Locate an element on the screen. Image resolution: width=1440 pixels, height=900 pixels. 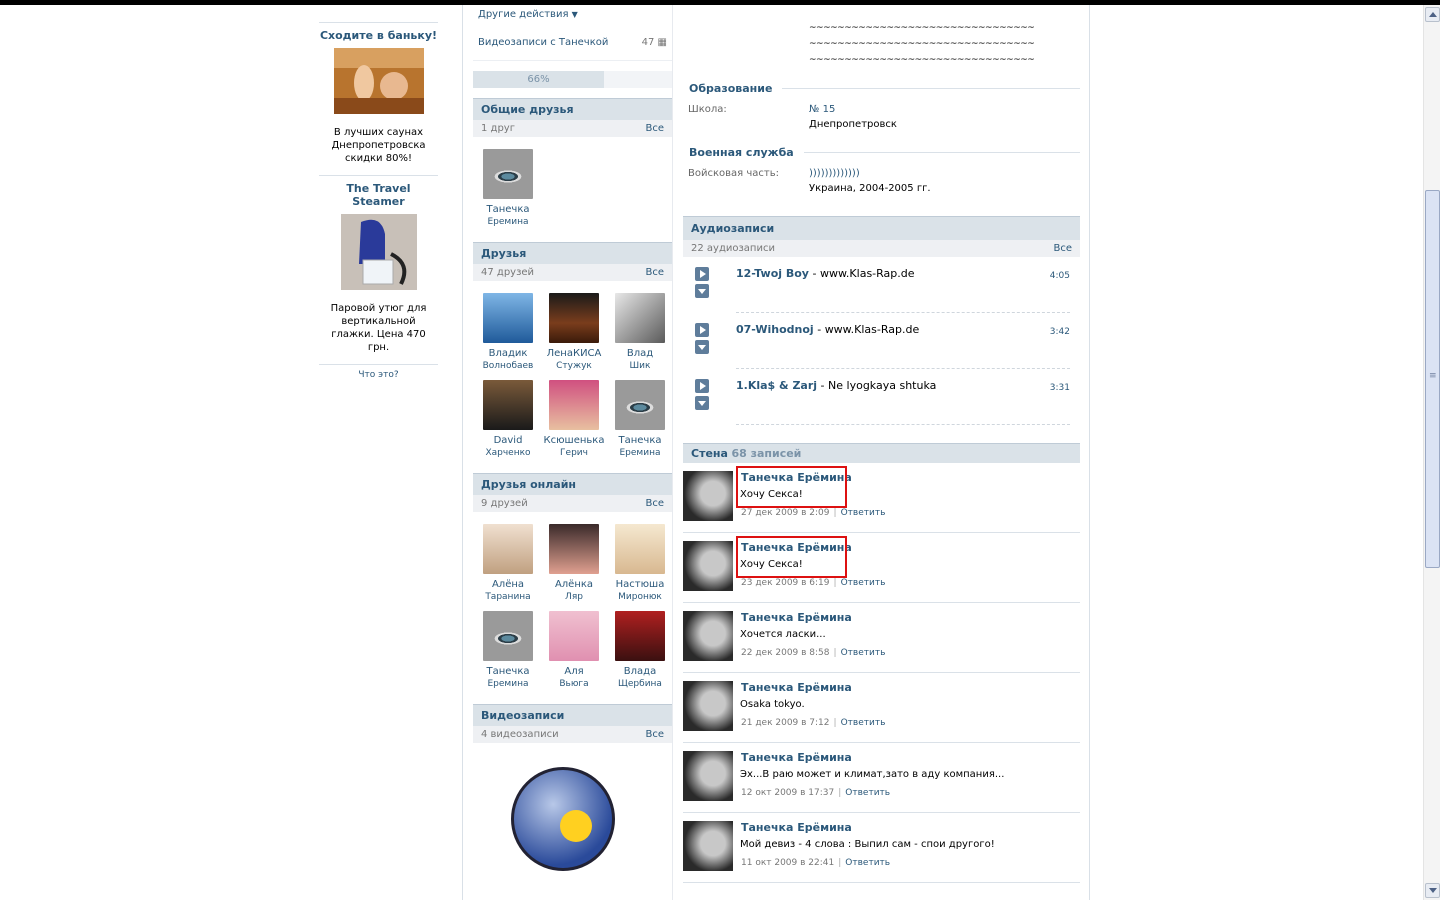
wall-title: Стена is located at coordinates (709, 453).